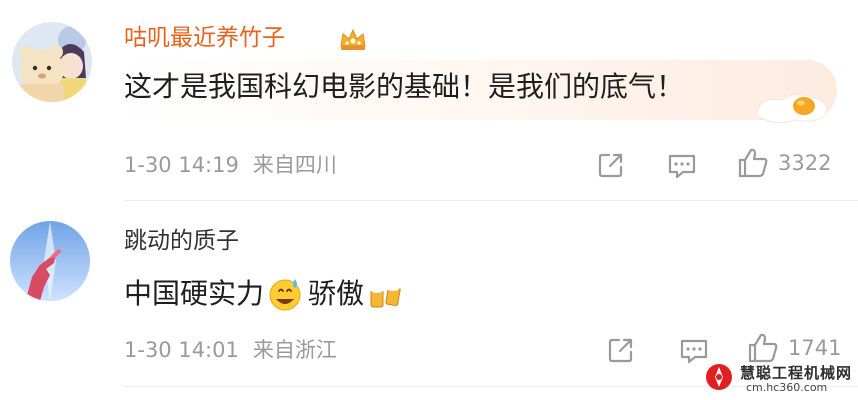  What do you see at coordinates (353, 39) in the screenshot?
I see `crown-icon` at bounding box center [353, 39].